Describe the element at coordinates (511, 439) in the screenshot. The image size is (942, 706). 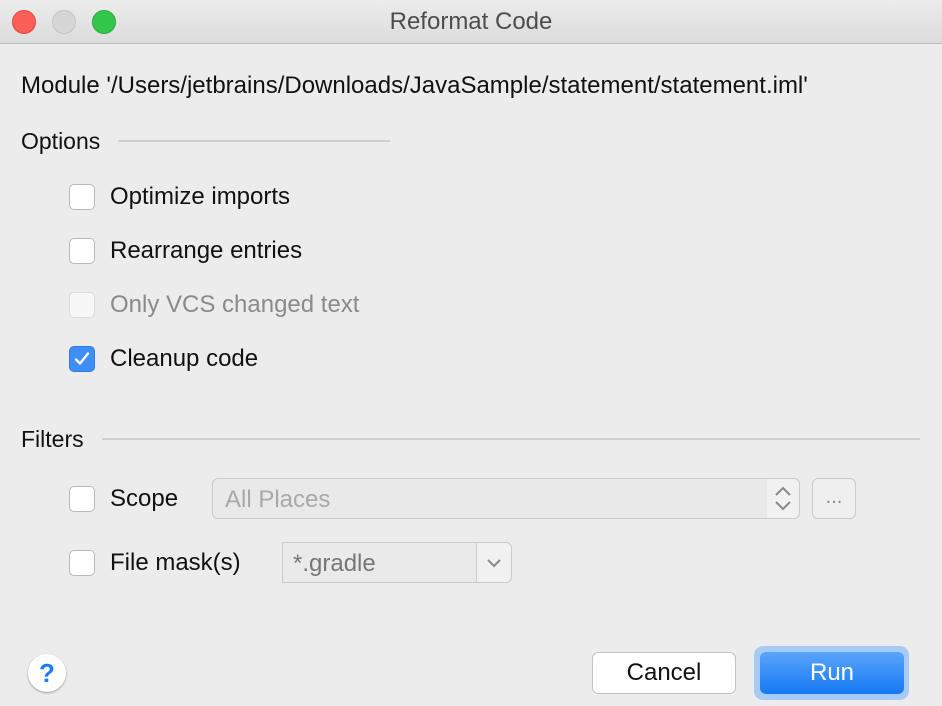
I see `filters-separator` at that location.